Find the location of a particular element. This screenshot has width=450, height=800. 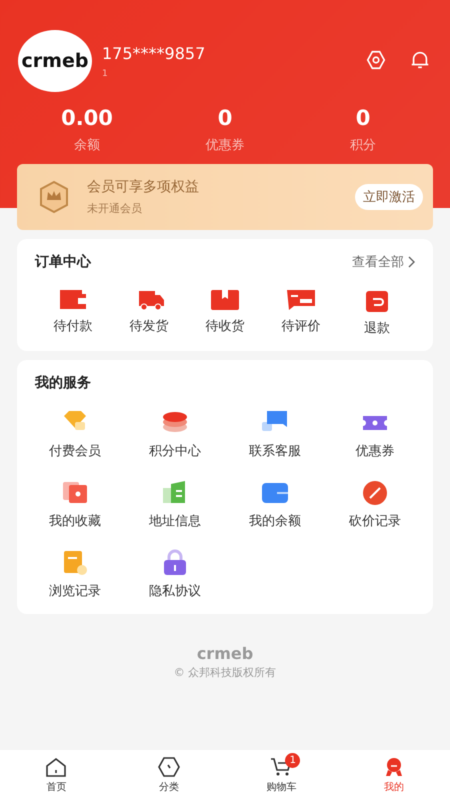

stat-label: 积分 is located at coordinates (363, 145).